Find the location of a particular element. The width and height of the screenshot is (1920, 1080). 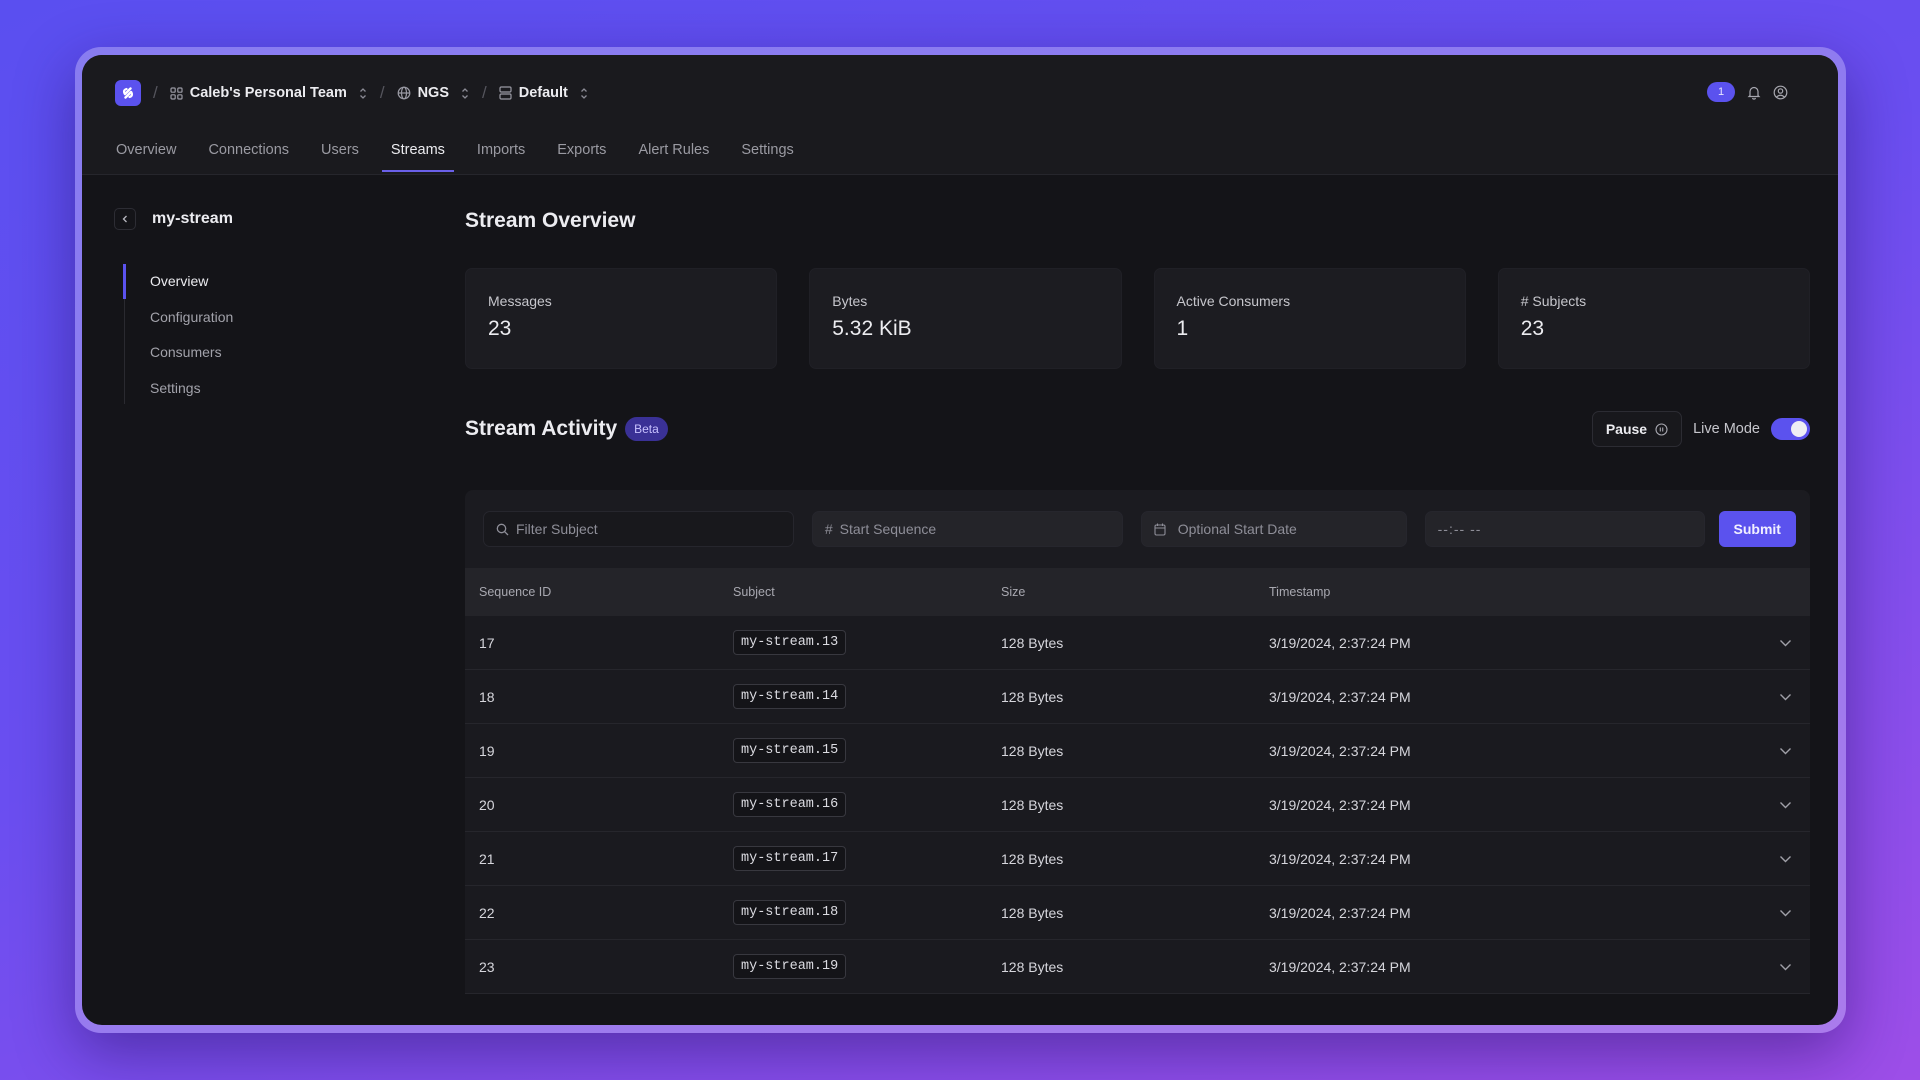

pause-button: Pause is located at coordinates (1637, 429).